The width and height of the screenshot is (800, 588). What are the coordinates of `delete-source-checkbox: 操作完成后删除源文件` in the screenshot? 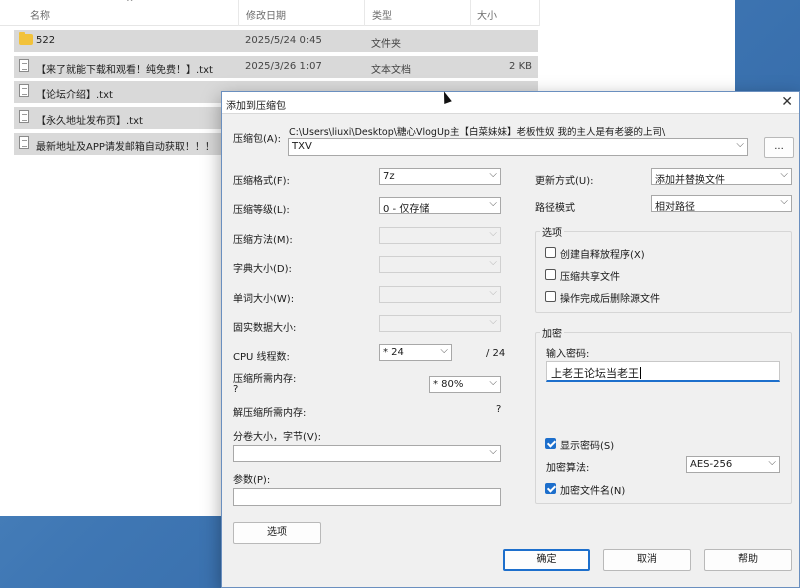 It's located at (630, 297).